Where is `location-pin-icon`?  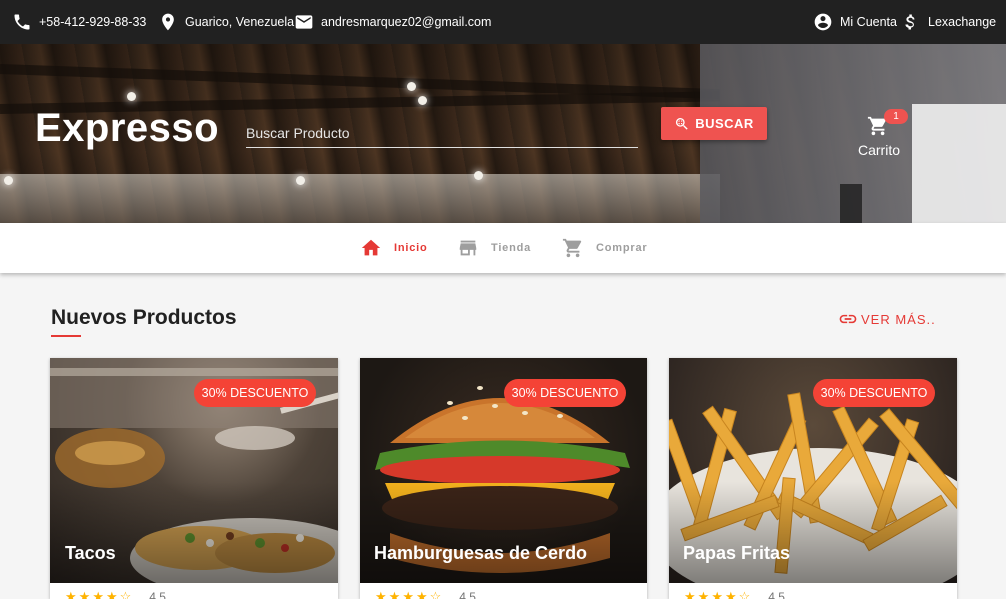
location-pin-icon is located at coordinates (168, 22).